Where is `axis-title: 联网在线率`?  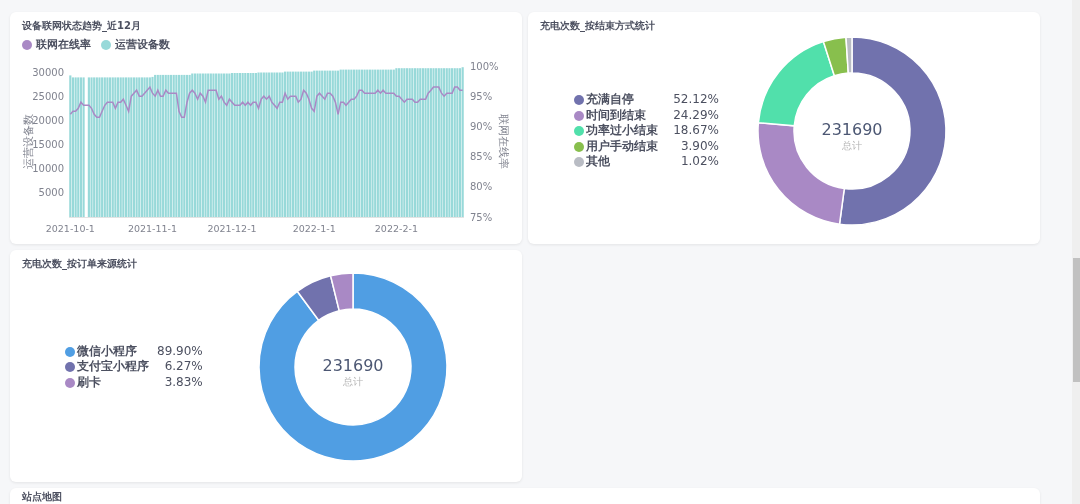 axis-title: 联网在线率 is located at coordinates (503, 140).